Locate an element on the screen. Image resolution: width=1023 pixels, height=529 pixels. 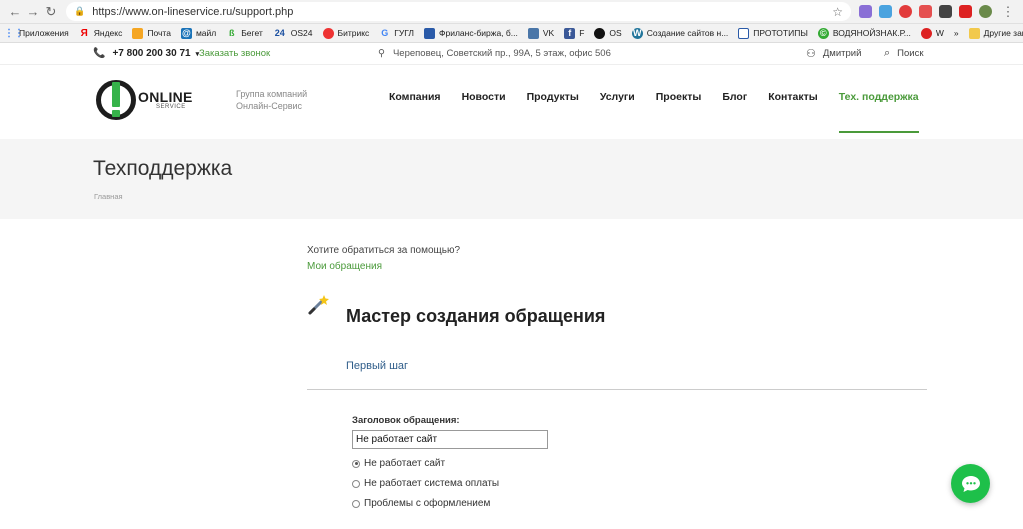
wordpress-icon: W is located at coordinates (637, 33).